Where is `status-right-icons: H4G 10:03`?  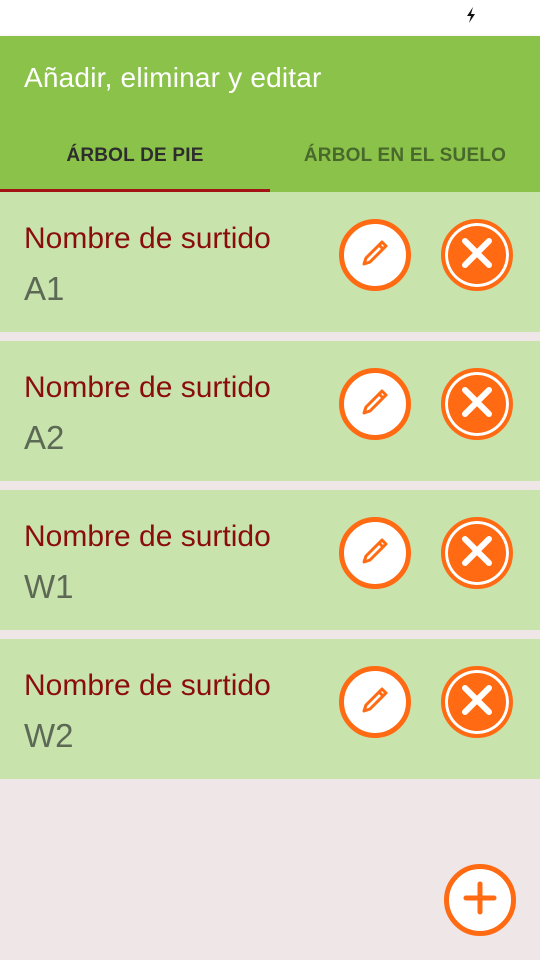
status-right-icons: H4G 10:03 is located at coordinates (437, 17).